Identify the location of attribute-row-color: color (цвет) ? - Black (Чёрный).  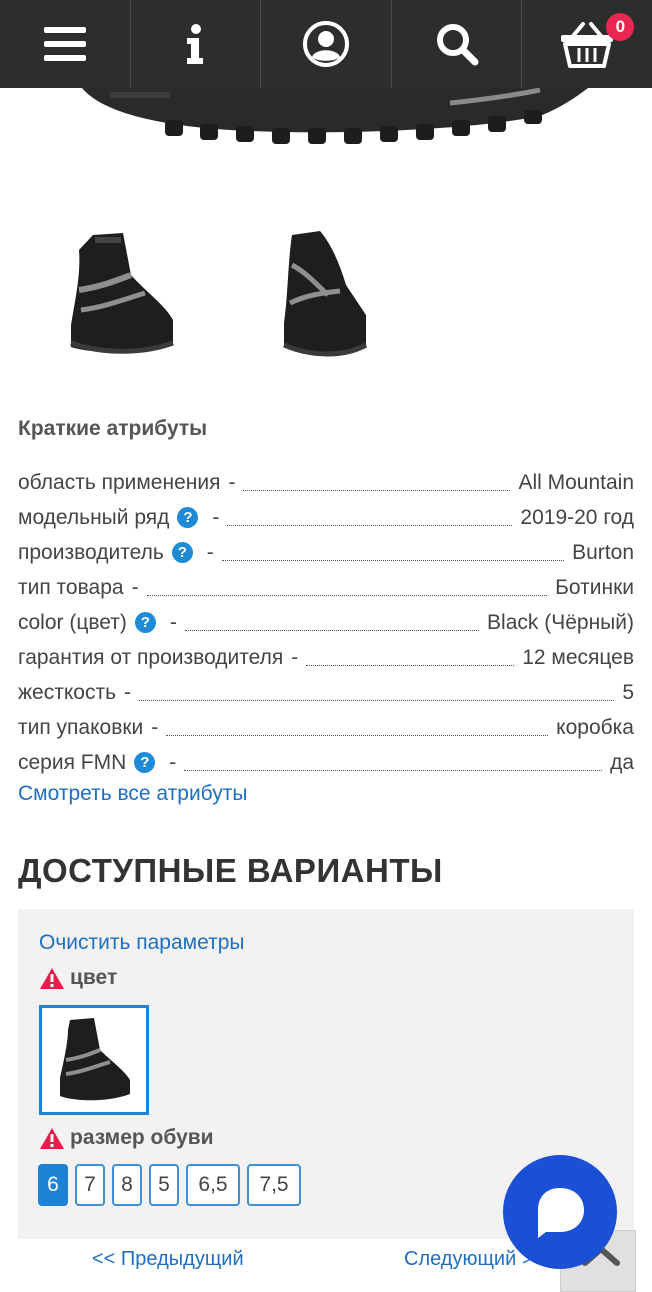
(326, 622).